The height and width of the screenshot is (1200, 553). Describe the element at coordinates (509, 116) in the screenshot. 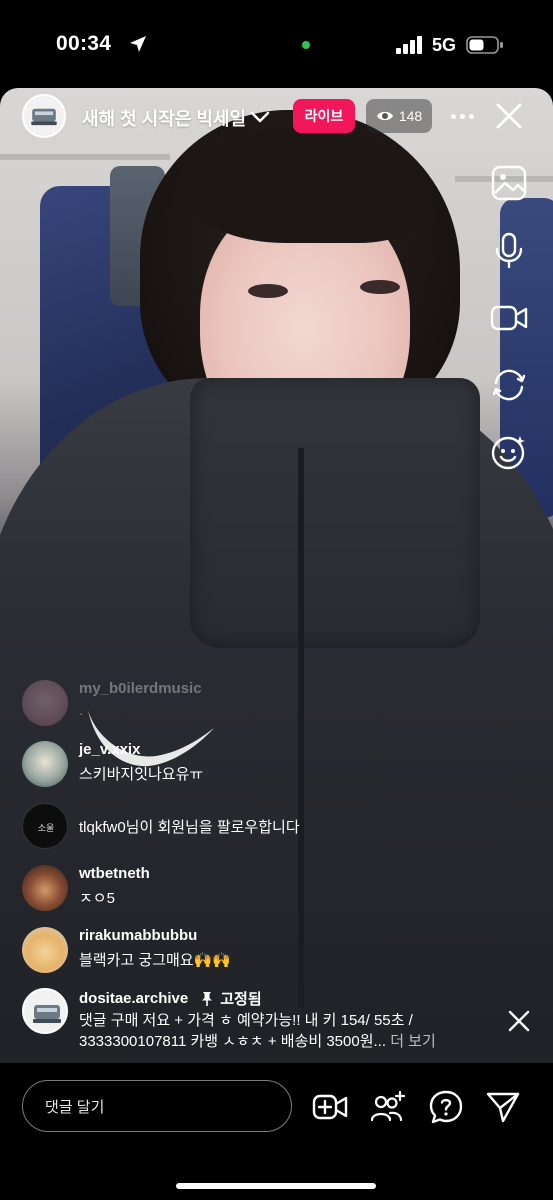

I see `close-live-icon` at that location.